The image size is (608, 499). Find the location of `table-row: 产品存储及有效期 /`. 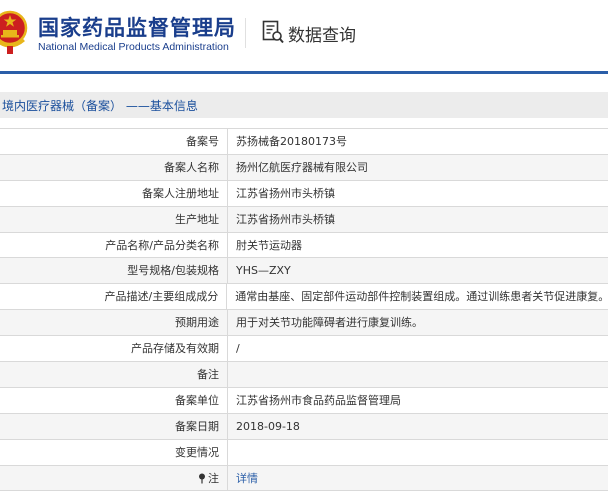

table-row: 产品存储及有效期 / is located at coordinates (304, 349).